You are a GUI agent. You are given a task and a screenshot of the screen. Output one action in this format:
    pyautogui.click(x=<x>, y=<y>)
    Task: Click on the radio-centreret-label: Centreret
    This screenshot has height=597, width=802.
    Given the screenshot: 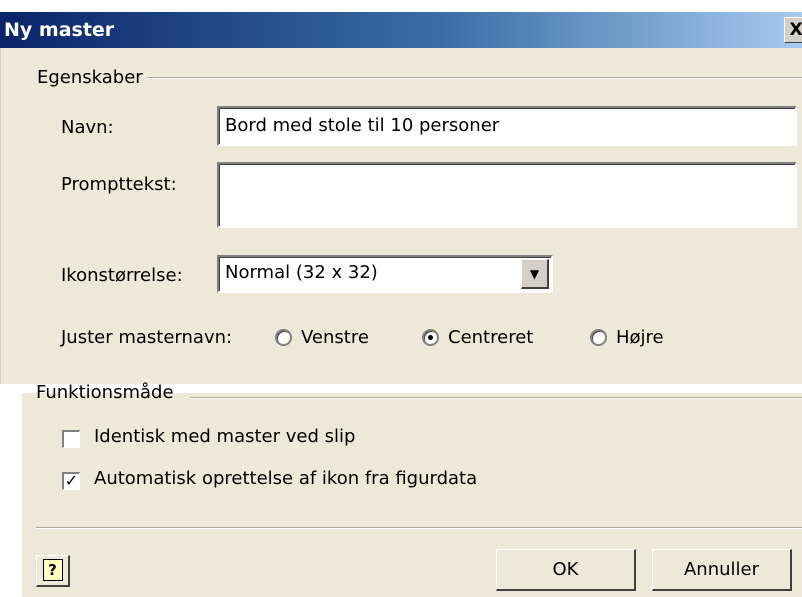 What is the action you would take?
    pyautogui.click(x=490, y=337)
    